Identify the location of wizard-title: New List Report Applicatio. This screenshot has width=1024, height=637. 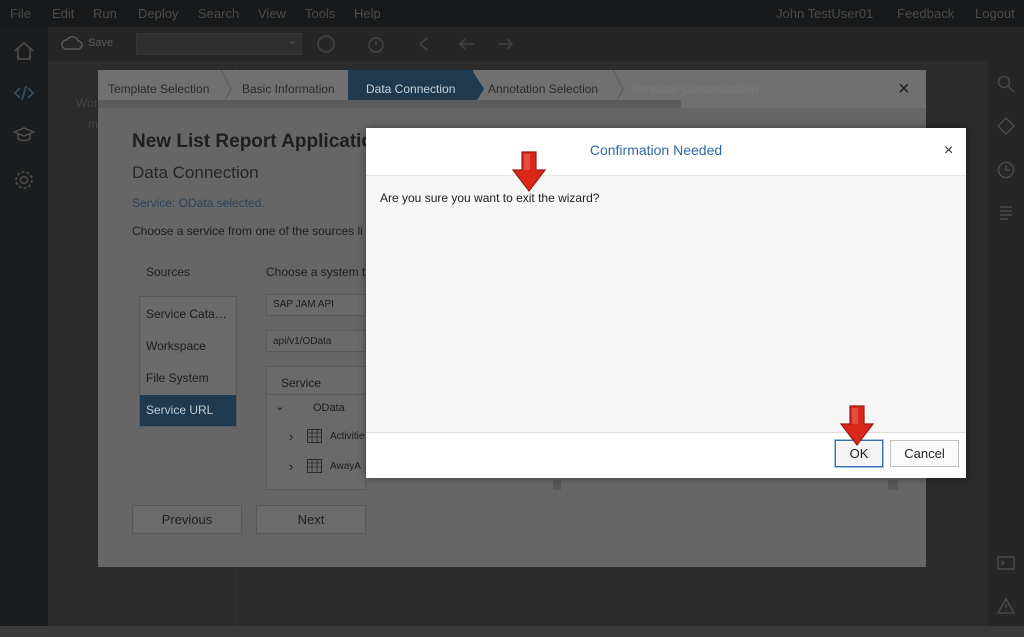
(253, 141).